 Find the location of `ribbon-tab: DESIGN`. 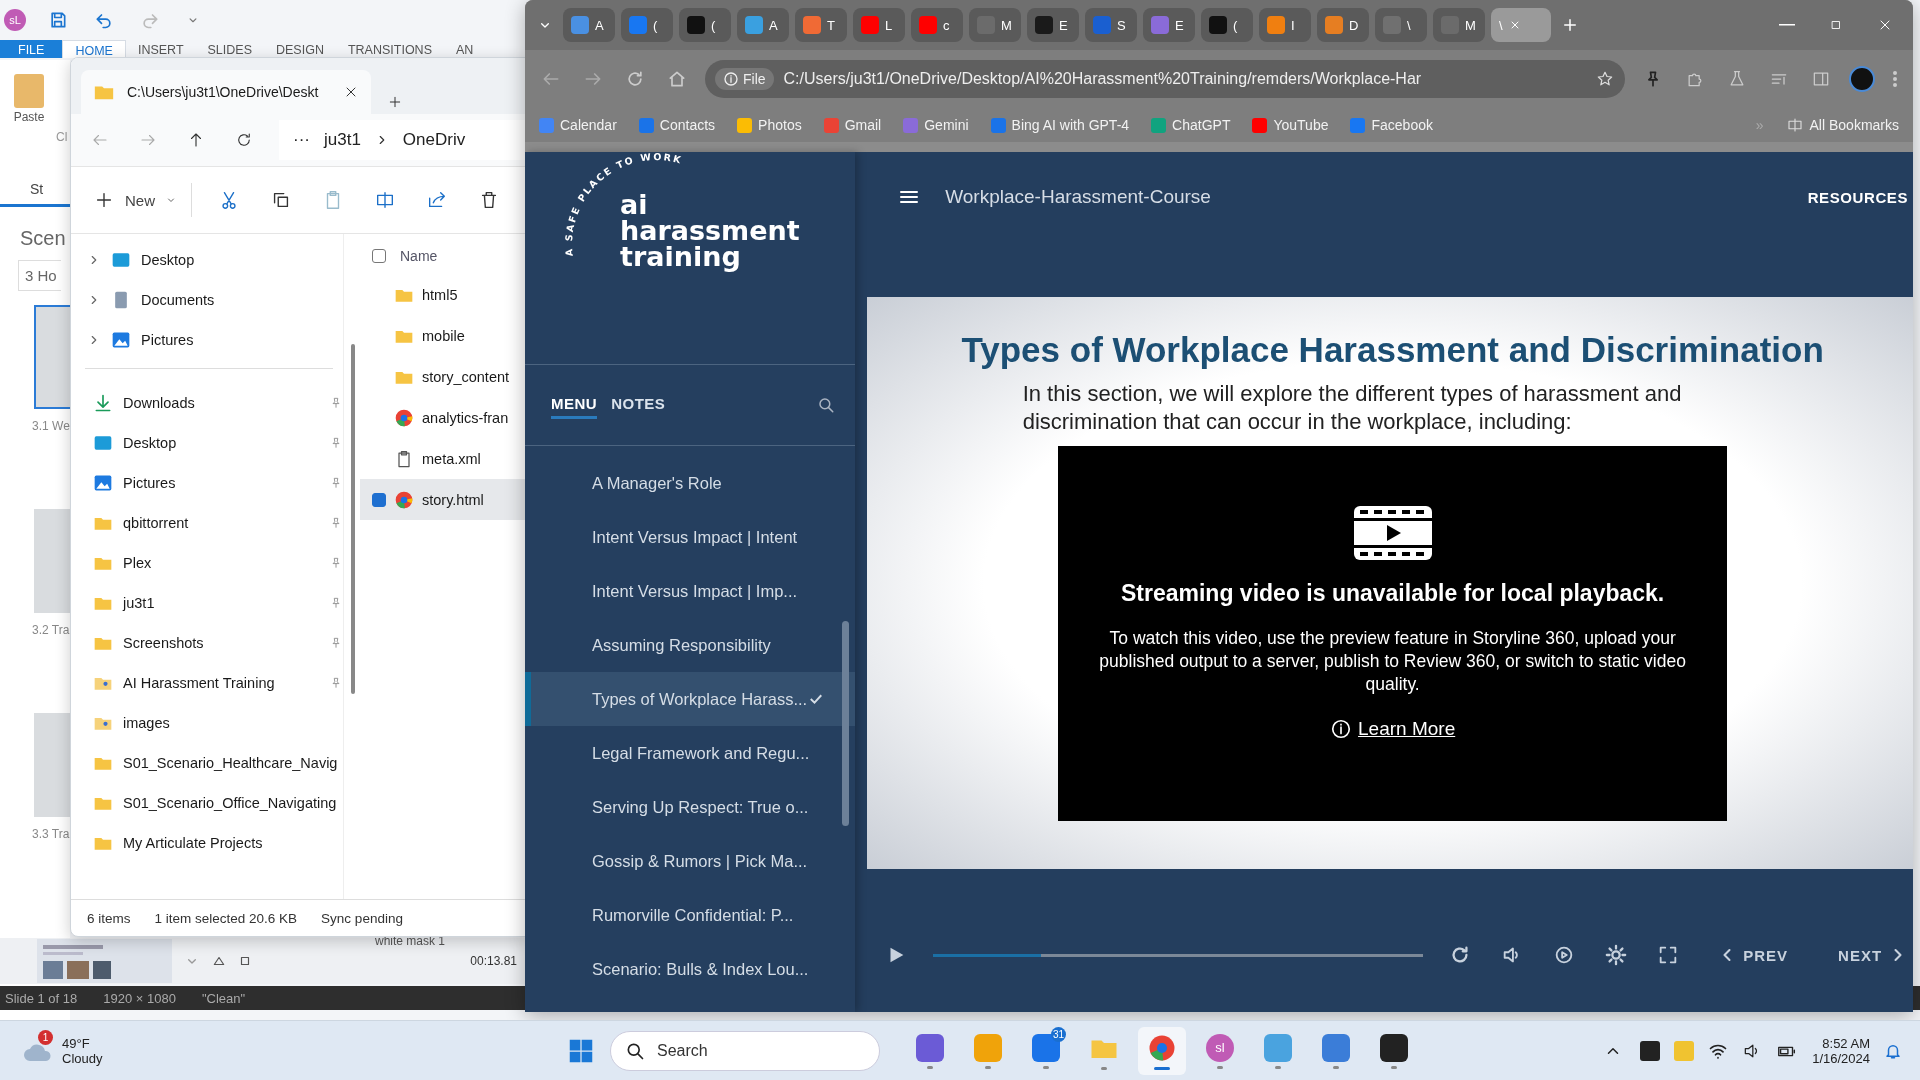

ribbon-tab: DESIGN is located at coordinates (300, 49).